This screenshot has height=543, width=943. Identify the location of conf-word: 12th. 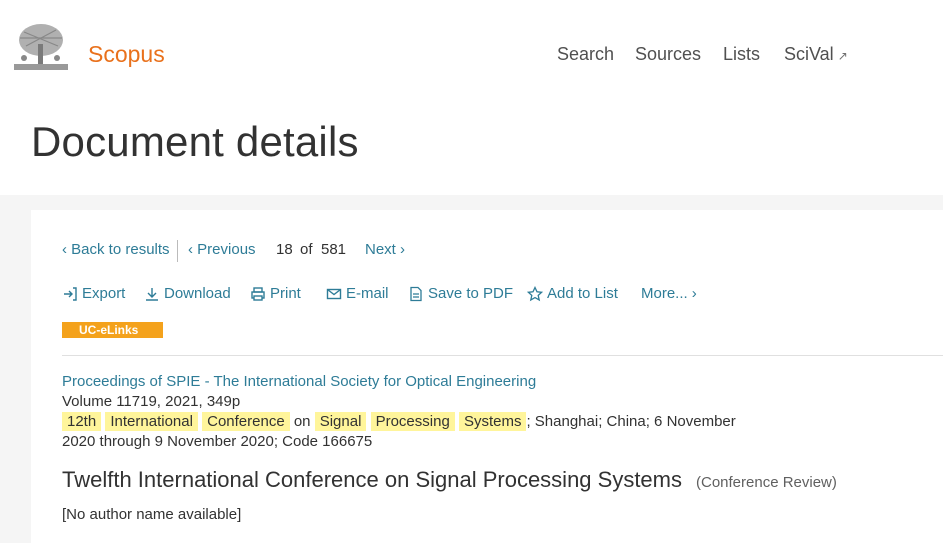
(82, 421).